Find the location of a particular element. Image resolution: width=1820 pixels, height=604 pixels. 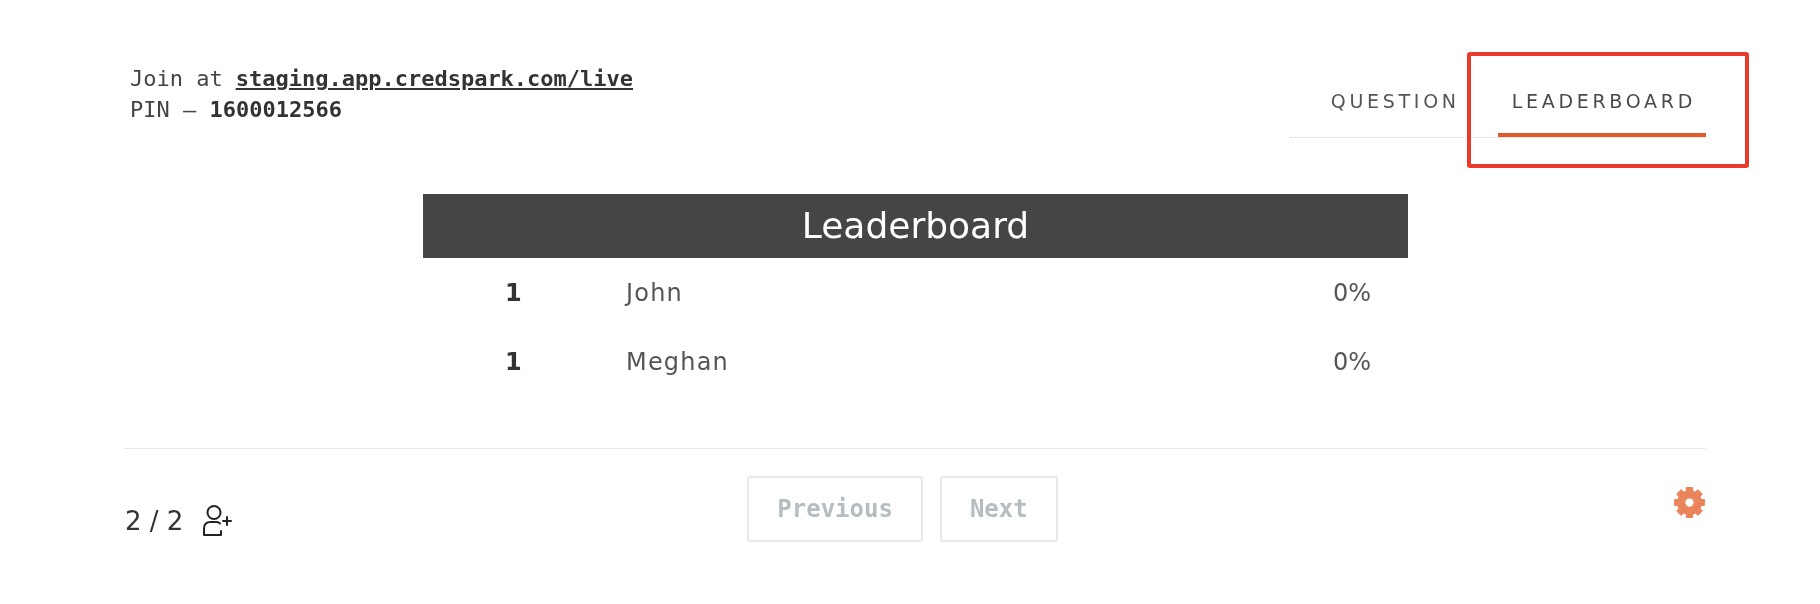

participant-name: Meghan is located at coordinates (678, 361).